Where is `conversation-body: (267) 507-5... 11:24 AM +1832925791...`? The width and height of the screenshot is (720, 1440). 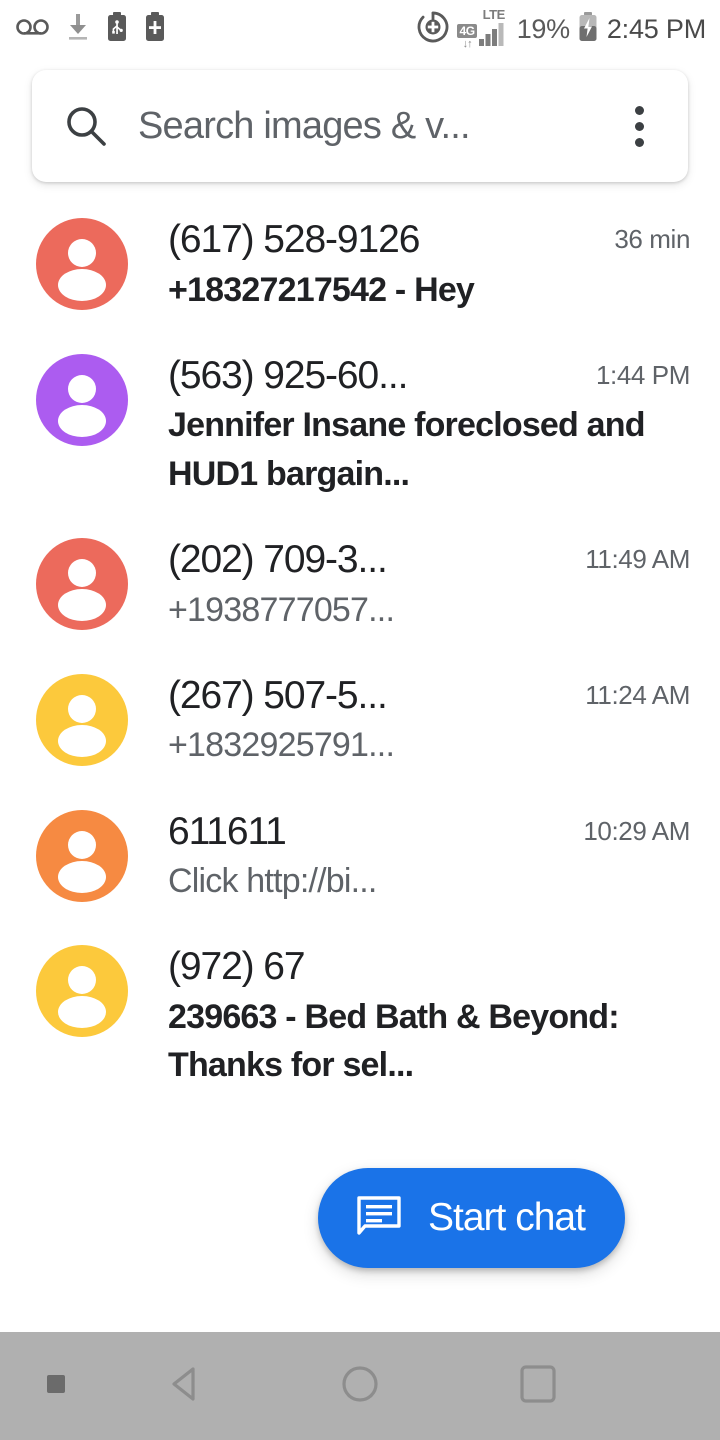 conversation-body: (267) 507-5... 11:24 AM +1832925791... is located at coordinates (432, 721).